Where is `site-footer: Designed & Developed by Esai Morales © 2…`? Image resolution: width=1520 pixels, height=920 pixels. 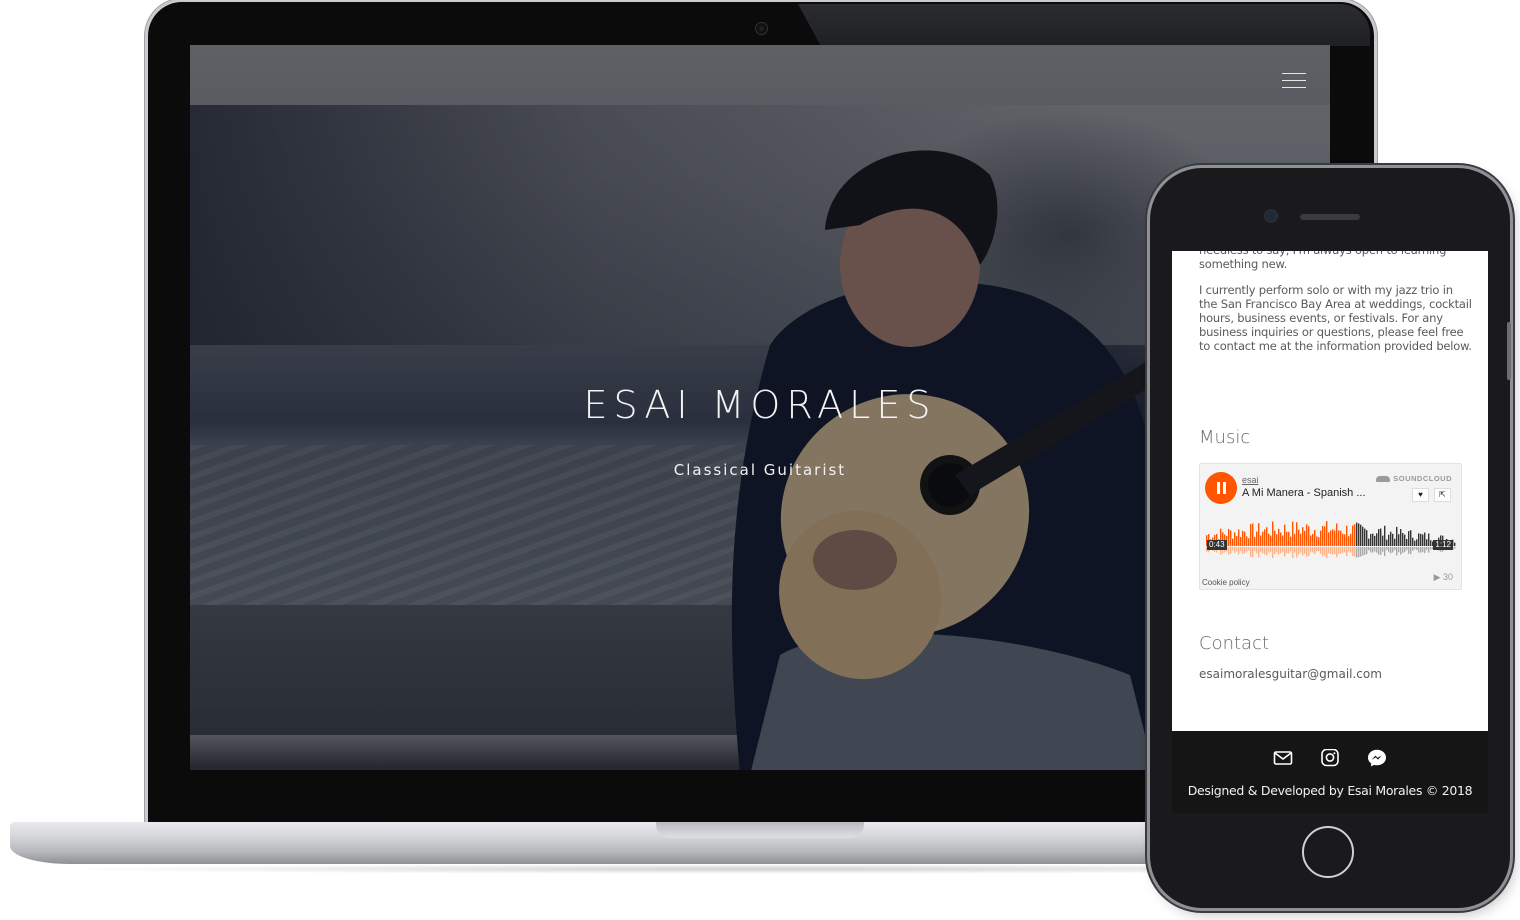 site-footer: Designed & Developed by Esai Morales © 2… is located at coordinates (1330, 772).